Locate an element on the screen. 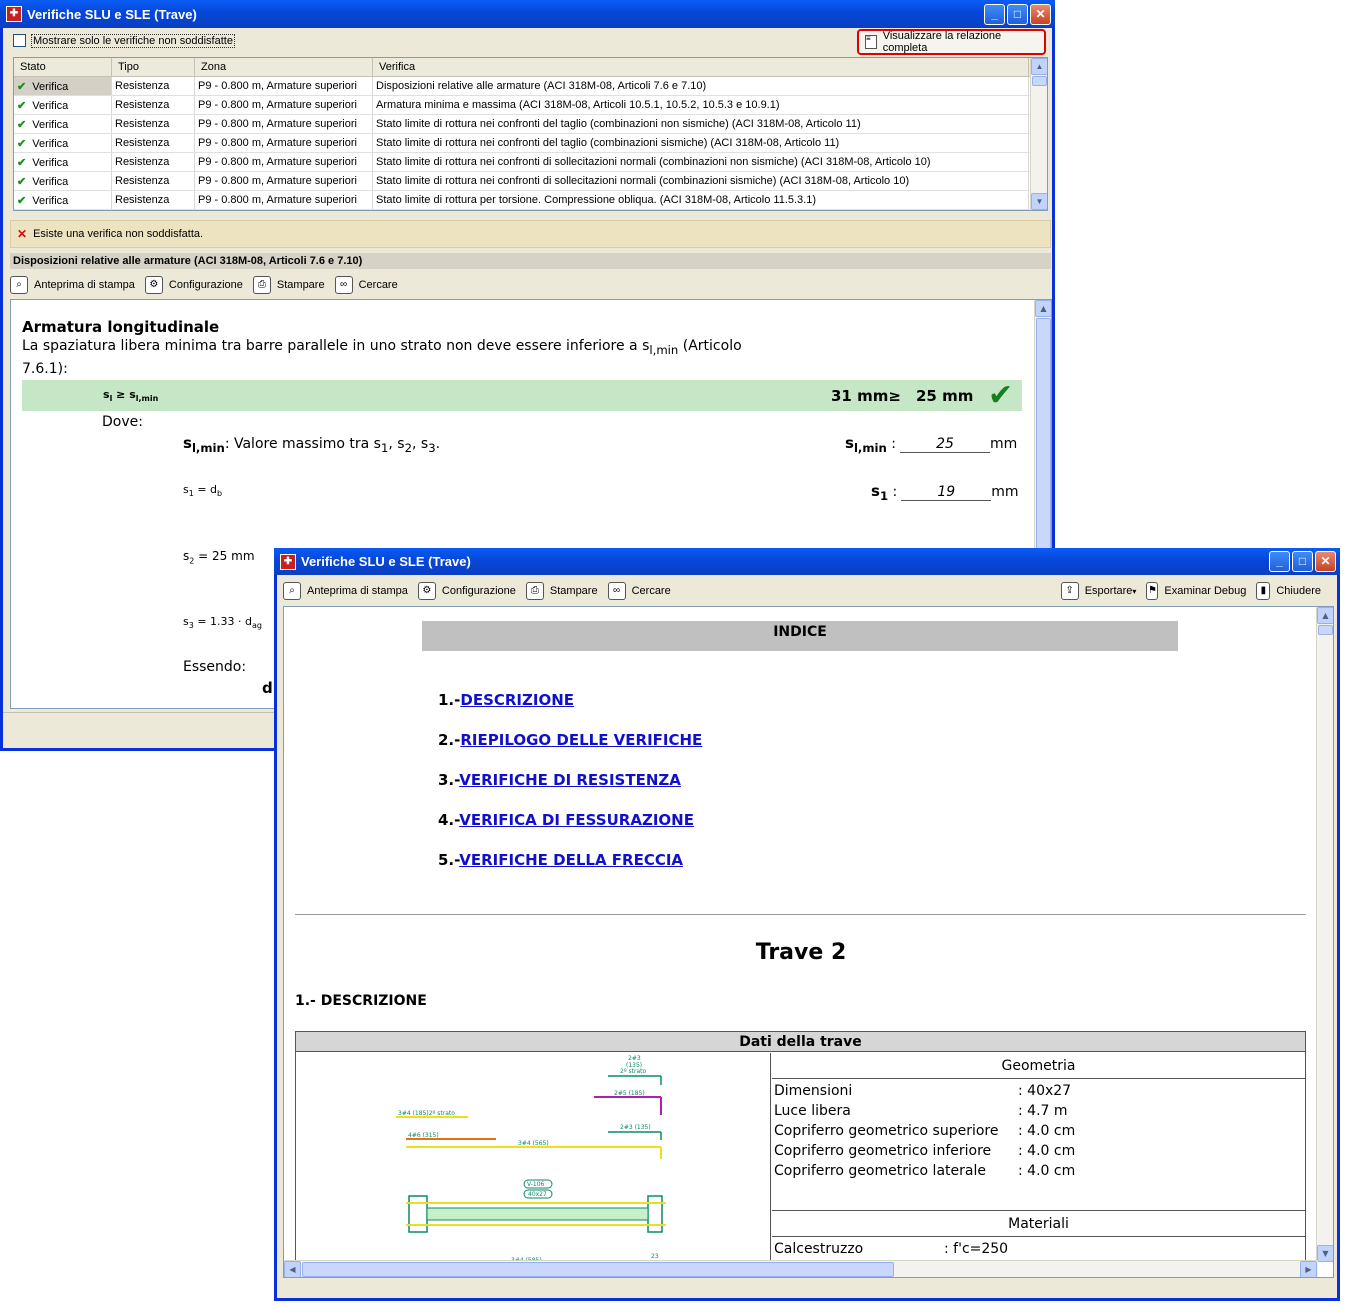 The height and width of the screenshot is (1306, 1347). app-icon: ✚ is located at coordinates (14, 14).